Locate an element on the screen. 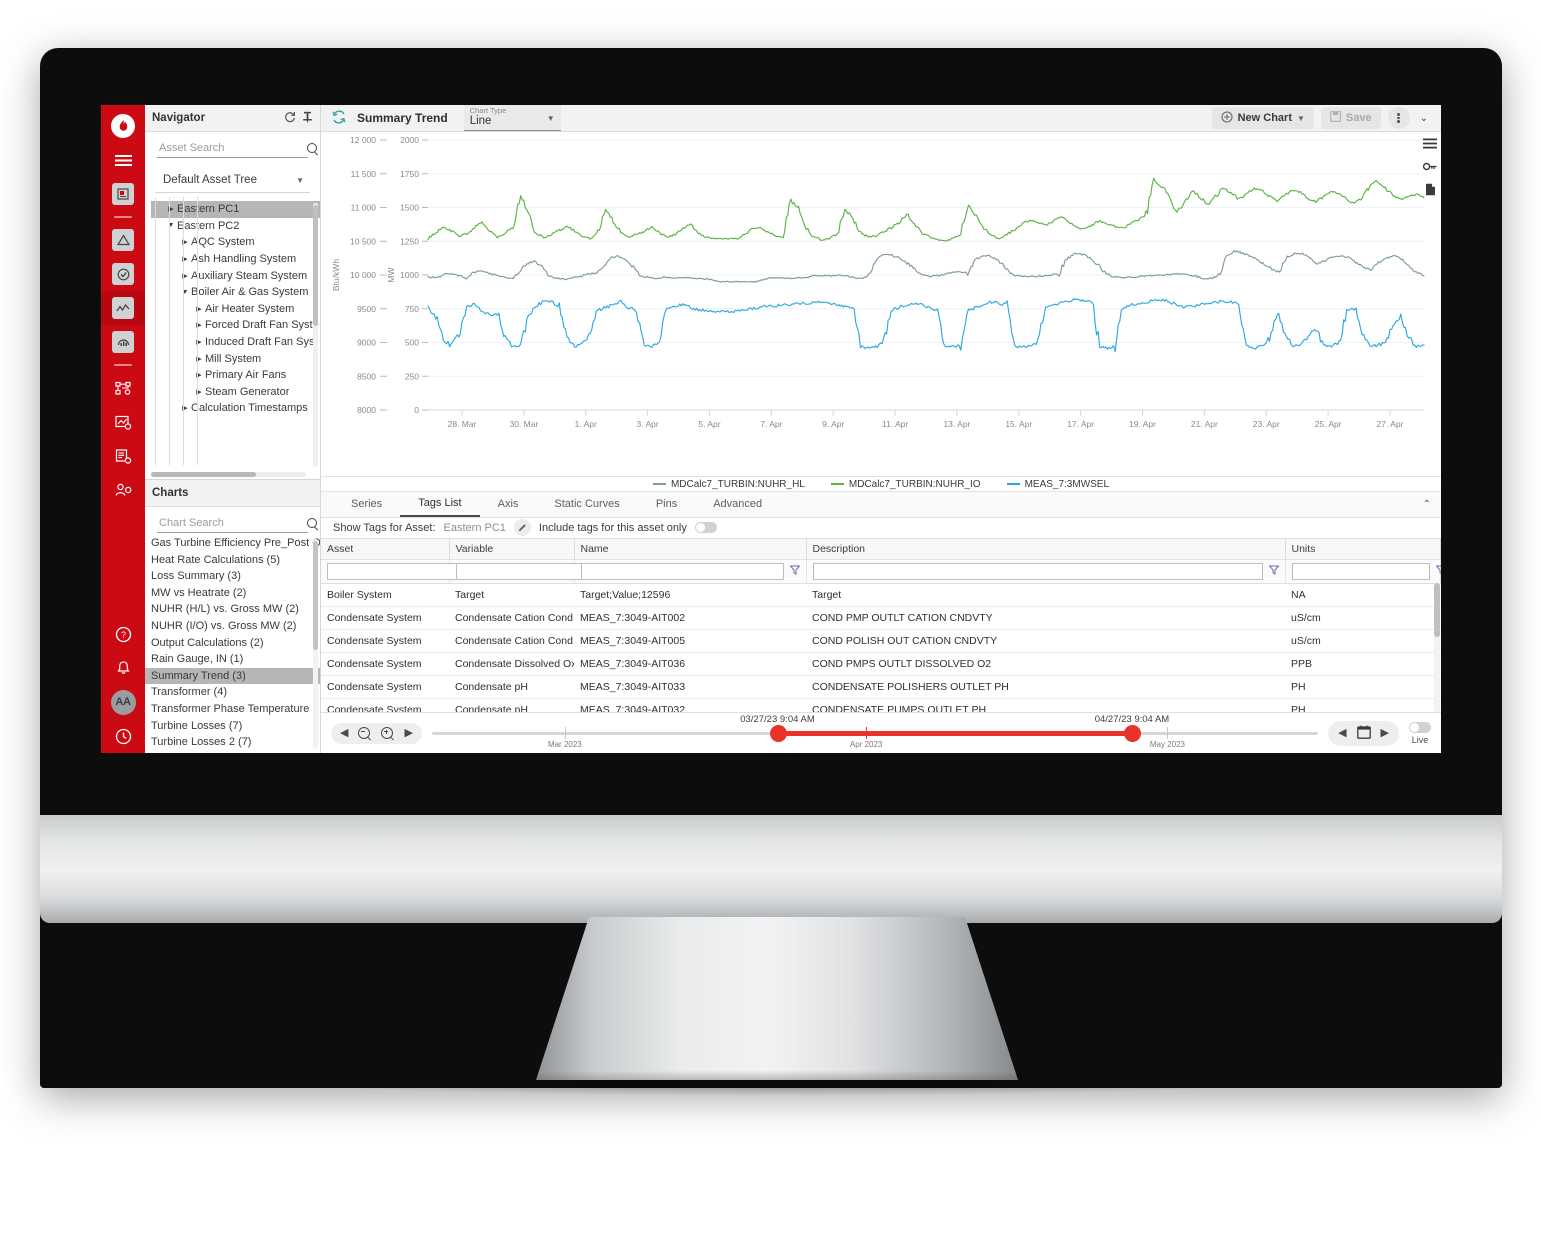  sidebar-item-chart-settings is located at coordinates (123, 422).